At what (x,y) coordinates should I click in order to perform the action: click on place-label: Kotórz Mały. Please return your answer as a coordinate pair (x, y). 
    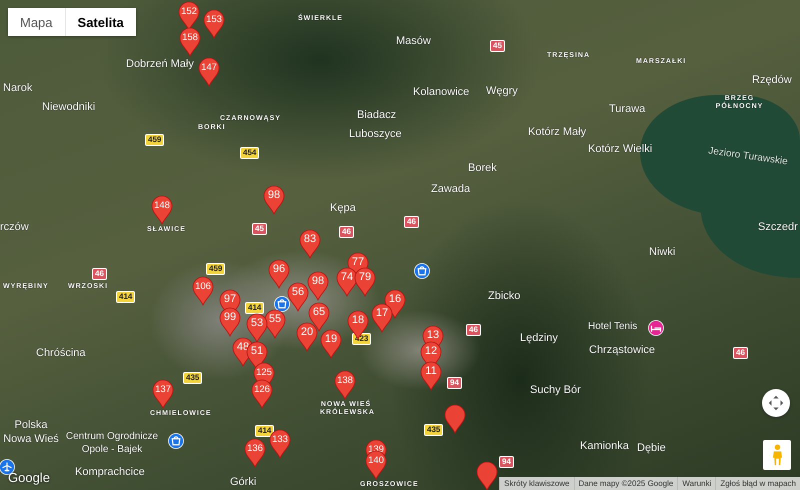
    Looking at the image, I should click on (557, 133).